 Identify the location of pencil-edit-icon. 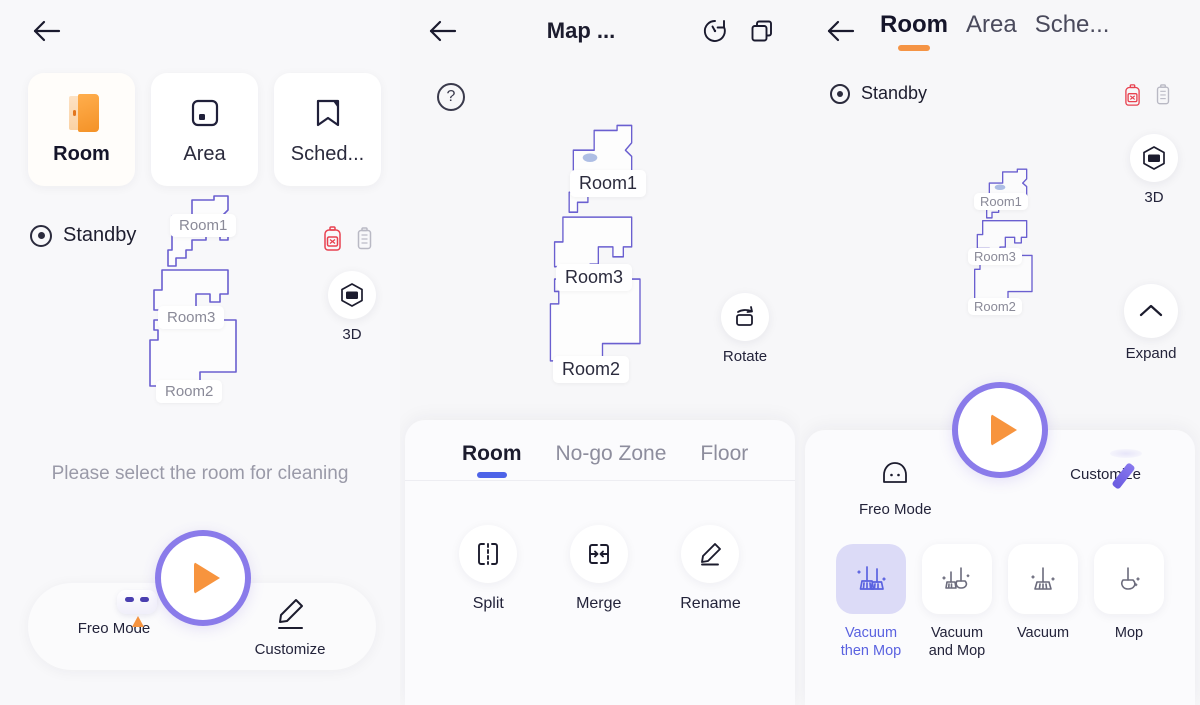
(710, 554).